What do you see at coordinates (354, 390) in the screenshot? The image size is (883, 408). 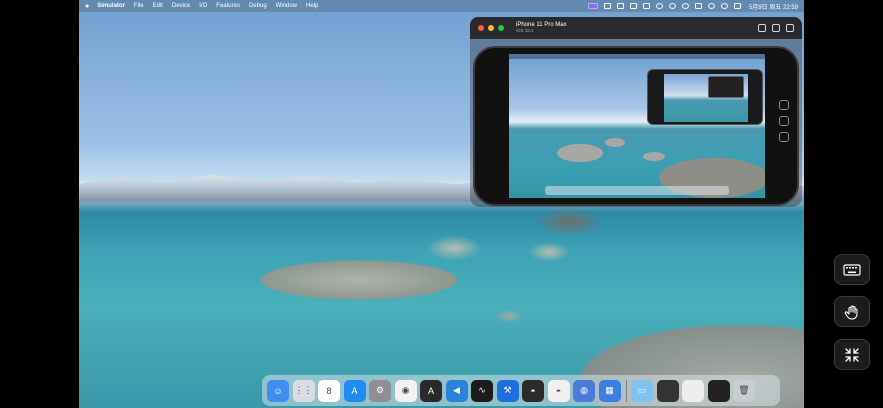 I see `app-store-icon: A` at bounding box center [354, 390].